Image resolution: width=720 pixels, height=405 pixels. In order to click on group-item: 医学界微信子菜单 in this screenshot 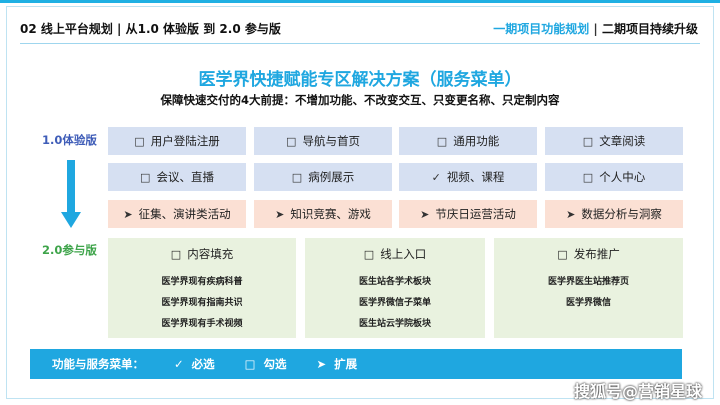, I will do `click(394, 303)`.